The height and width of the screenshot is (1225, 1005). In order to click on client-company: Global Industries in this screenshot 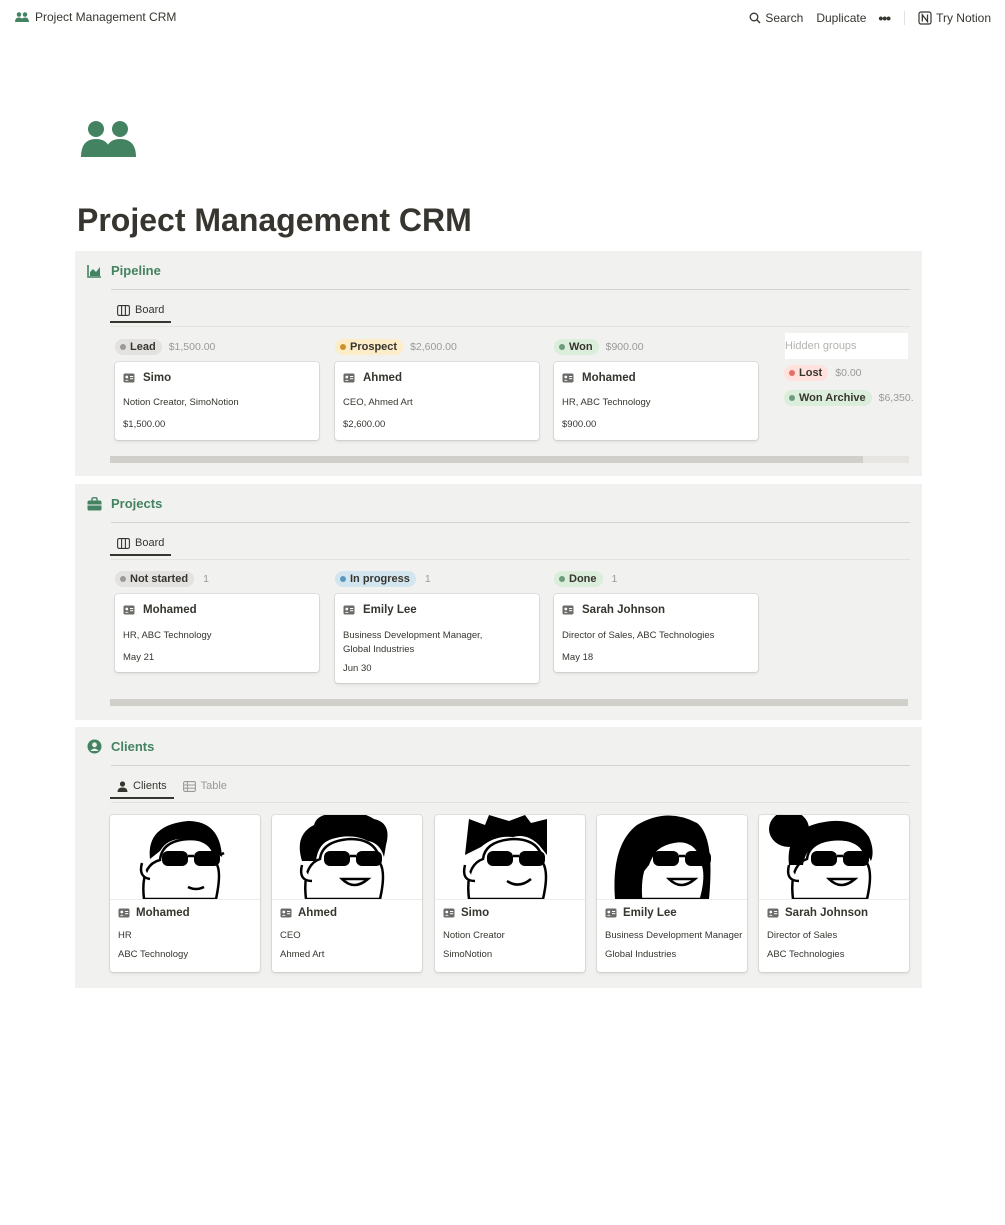, I will do `click(641, 954)`.